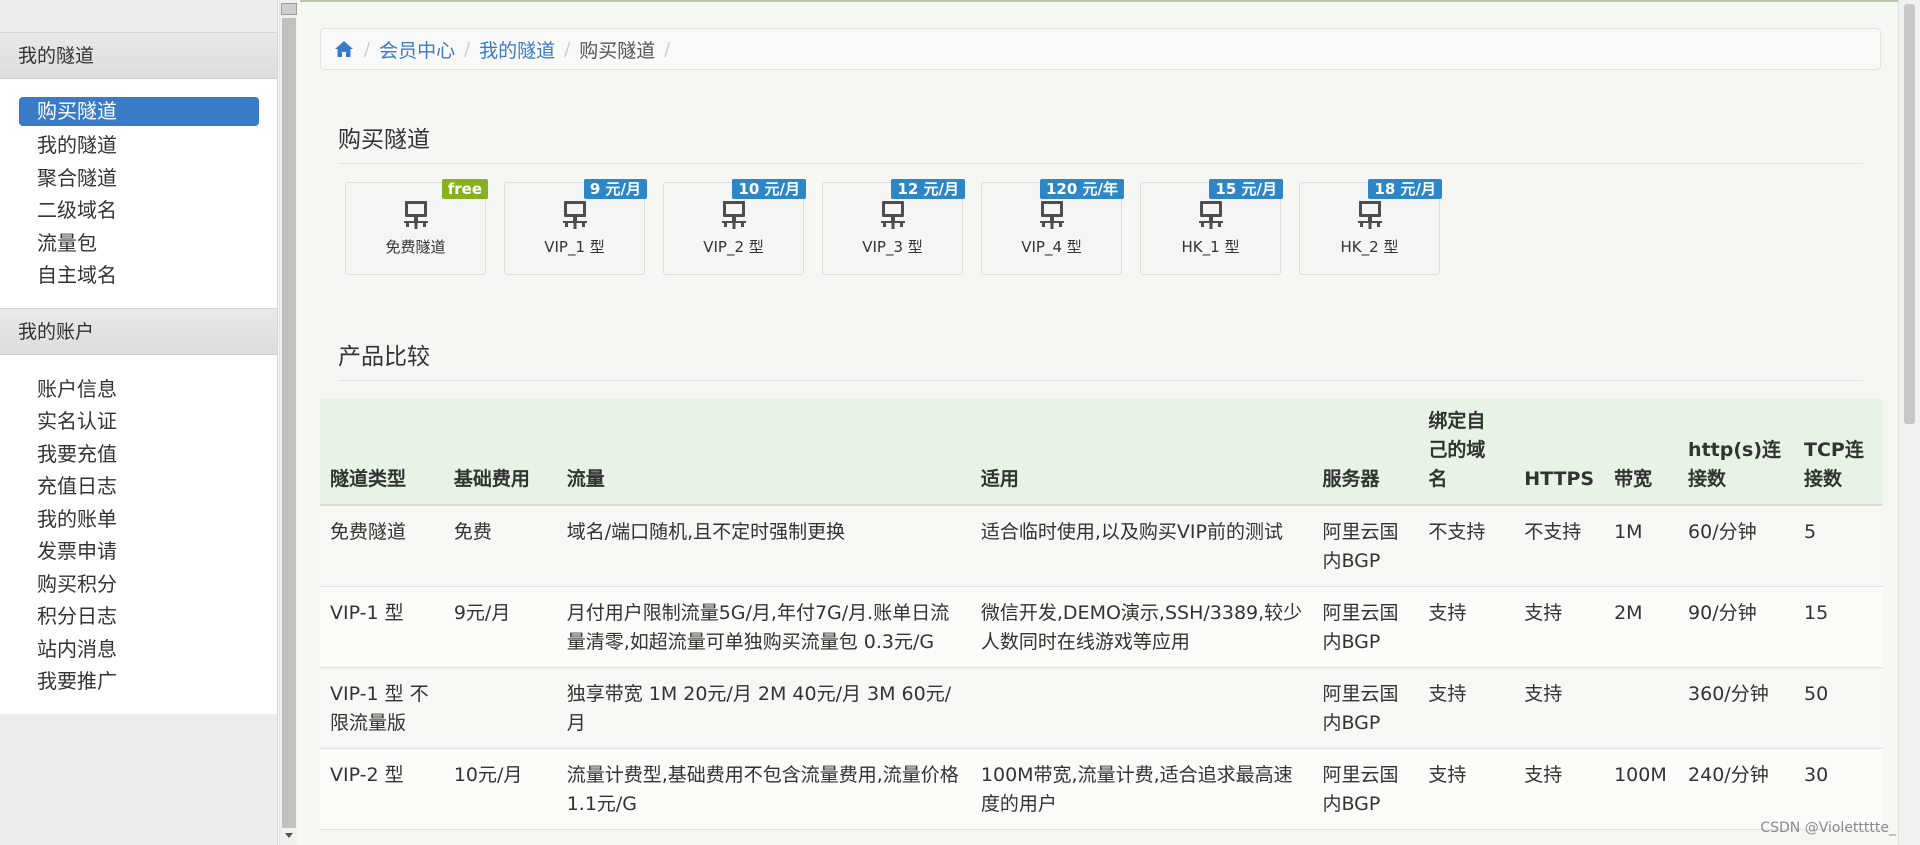 This screenshot has width=1920, height=845. Describe the element at coordinates (139, 243) in the screenshot. I see `sidebar-item-traffic-pack: 流量包` at that location.